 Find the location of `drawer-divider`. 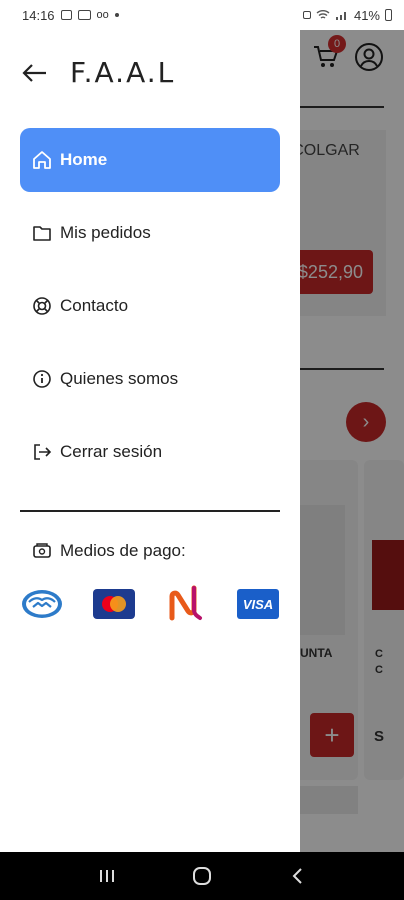

drawer-divider is located at coordinates (150, 511).